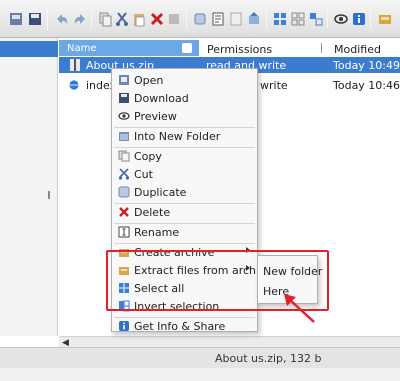 This screenshot has height=381, width=400. I want to click on menu-item-rename: Rename, so click(184, 233).